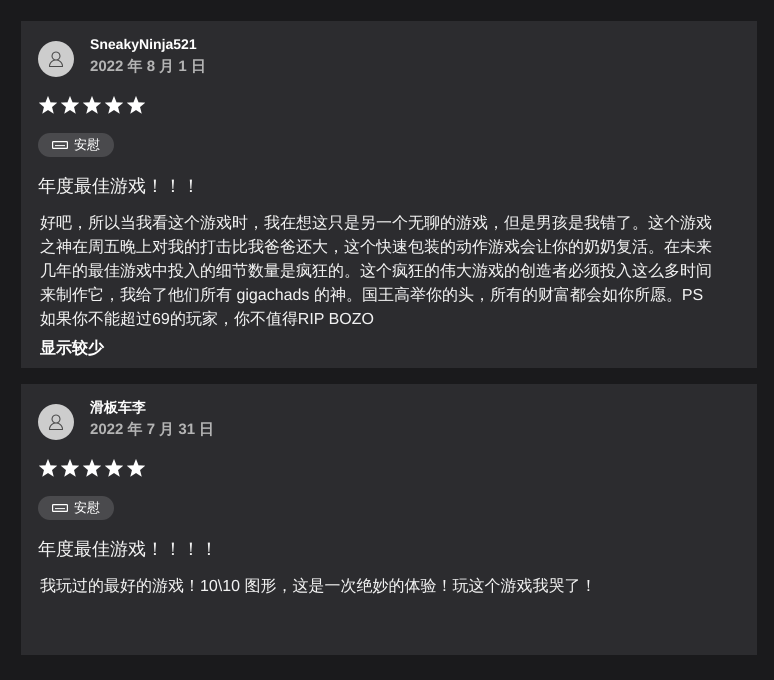  Describe the element at coordinates (144, 44) in the screenshot. I see `author-name: SneakyNinja521` at that location.